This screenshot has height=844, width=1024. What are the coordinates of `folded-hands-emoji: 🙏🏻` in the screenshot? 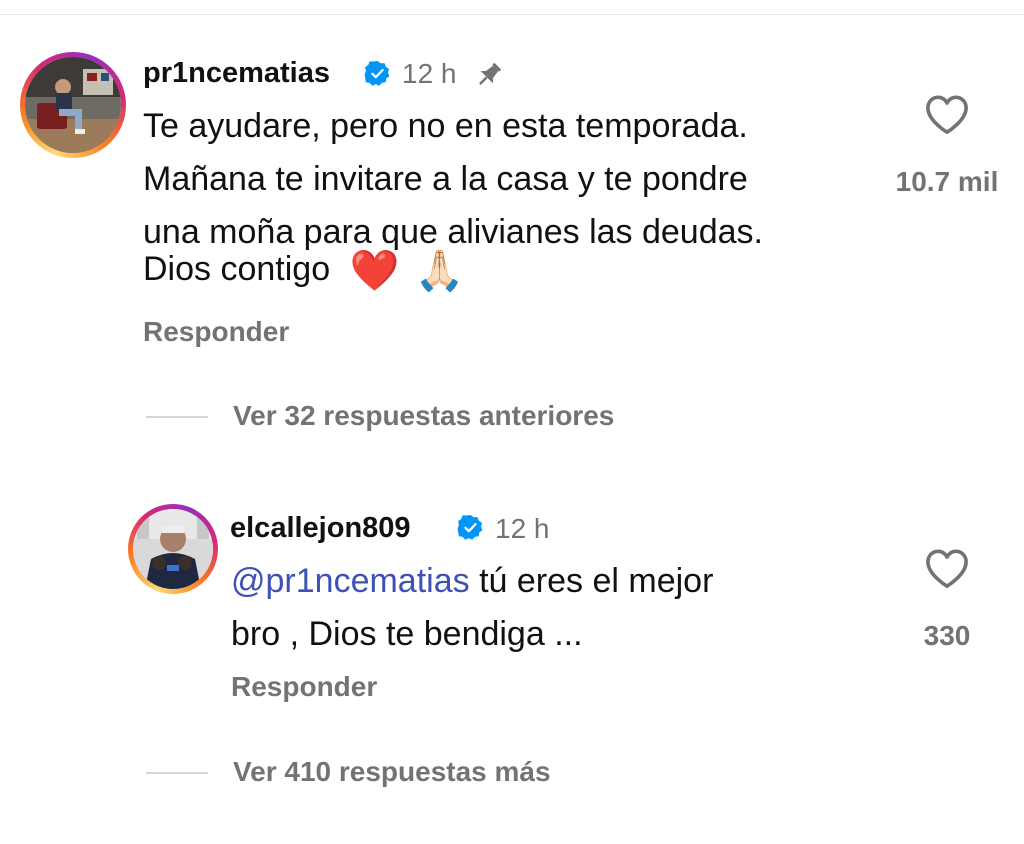 It's located at (439, 271).